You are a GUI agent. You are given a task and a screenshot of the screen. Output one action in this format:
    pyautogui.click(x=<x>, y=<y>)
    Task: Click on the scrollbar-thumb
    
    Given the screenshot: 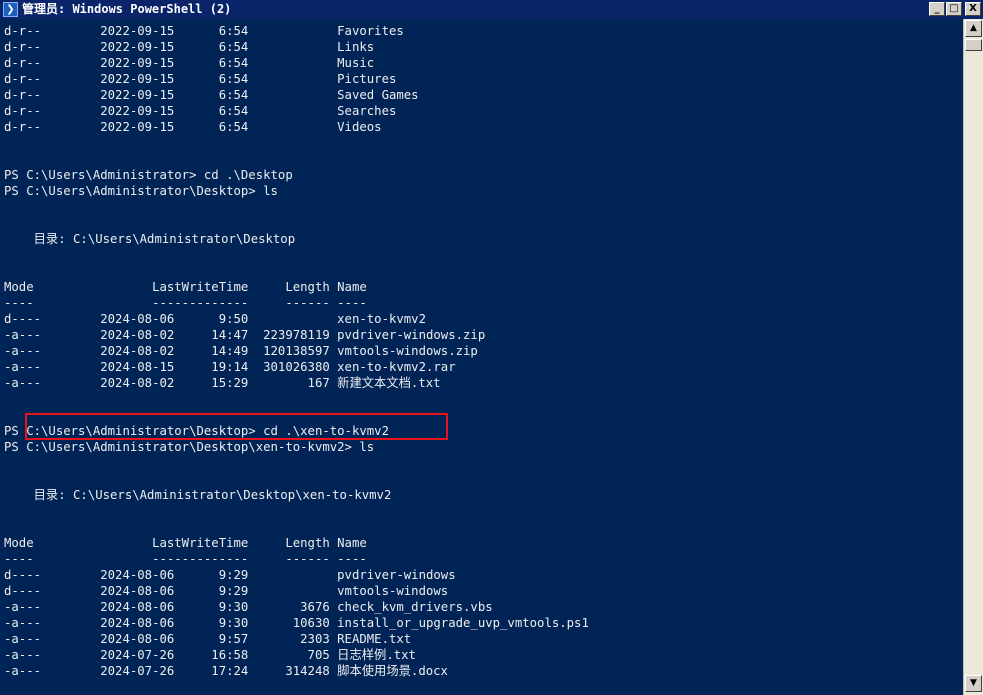 What is the action you would take?
    pyautogui.click(x=973, y=45)
    